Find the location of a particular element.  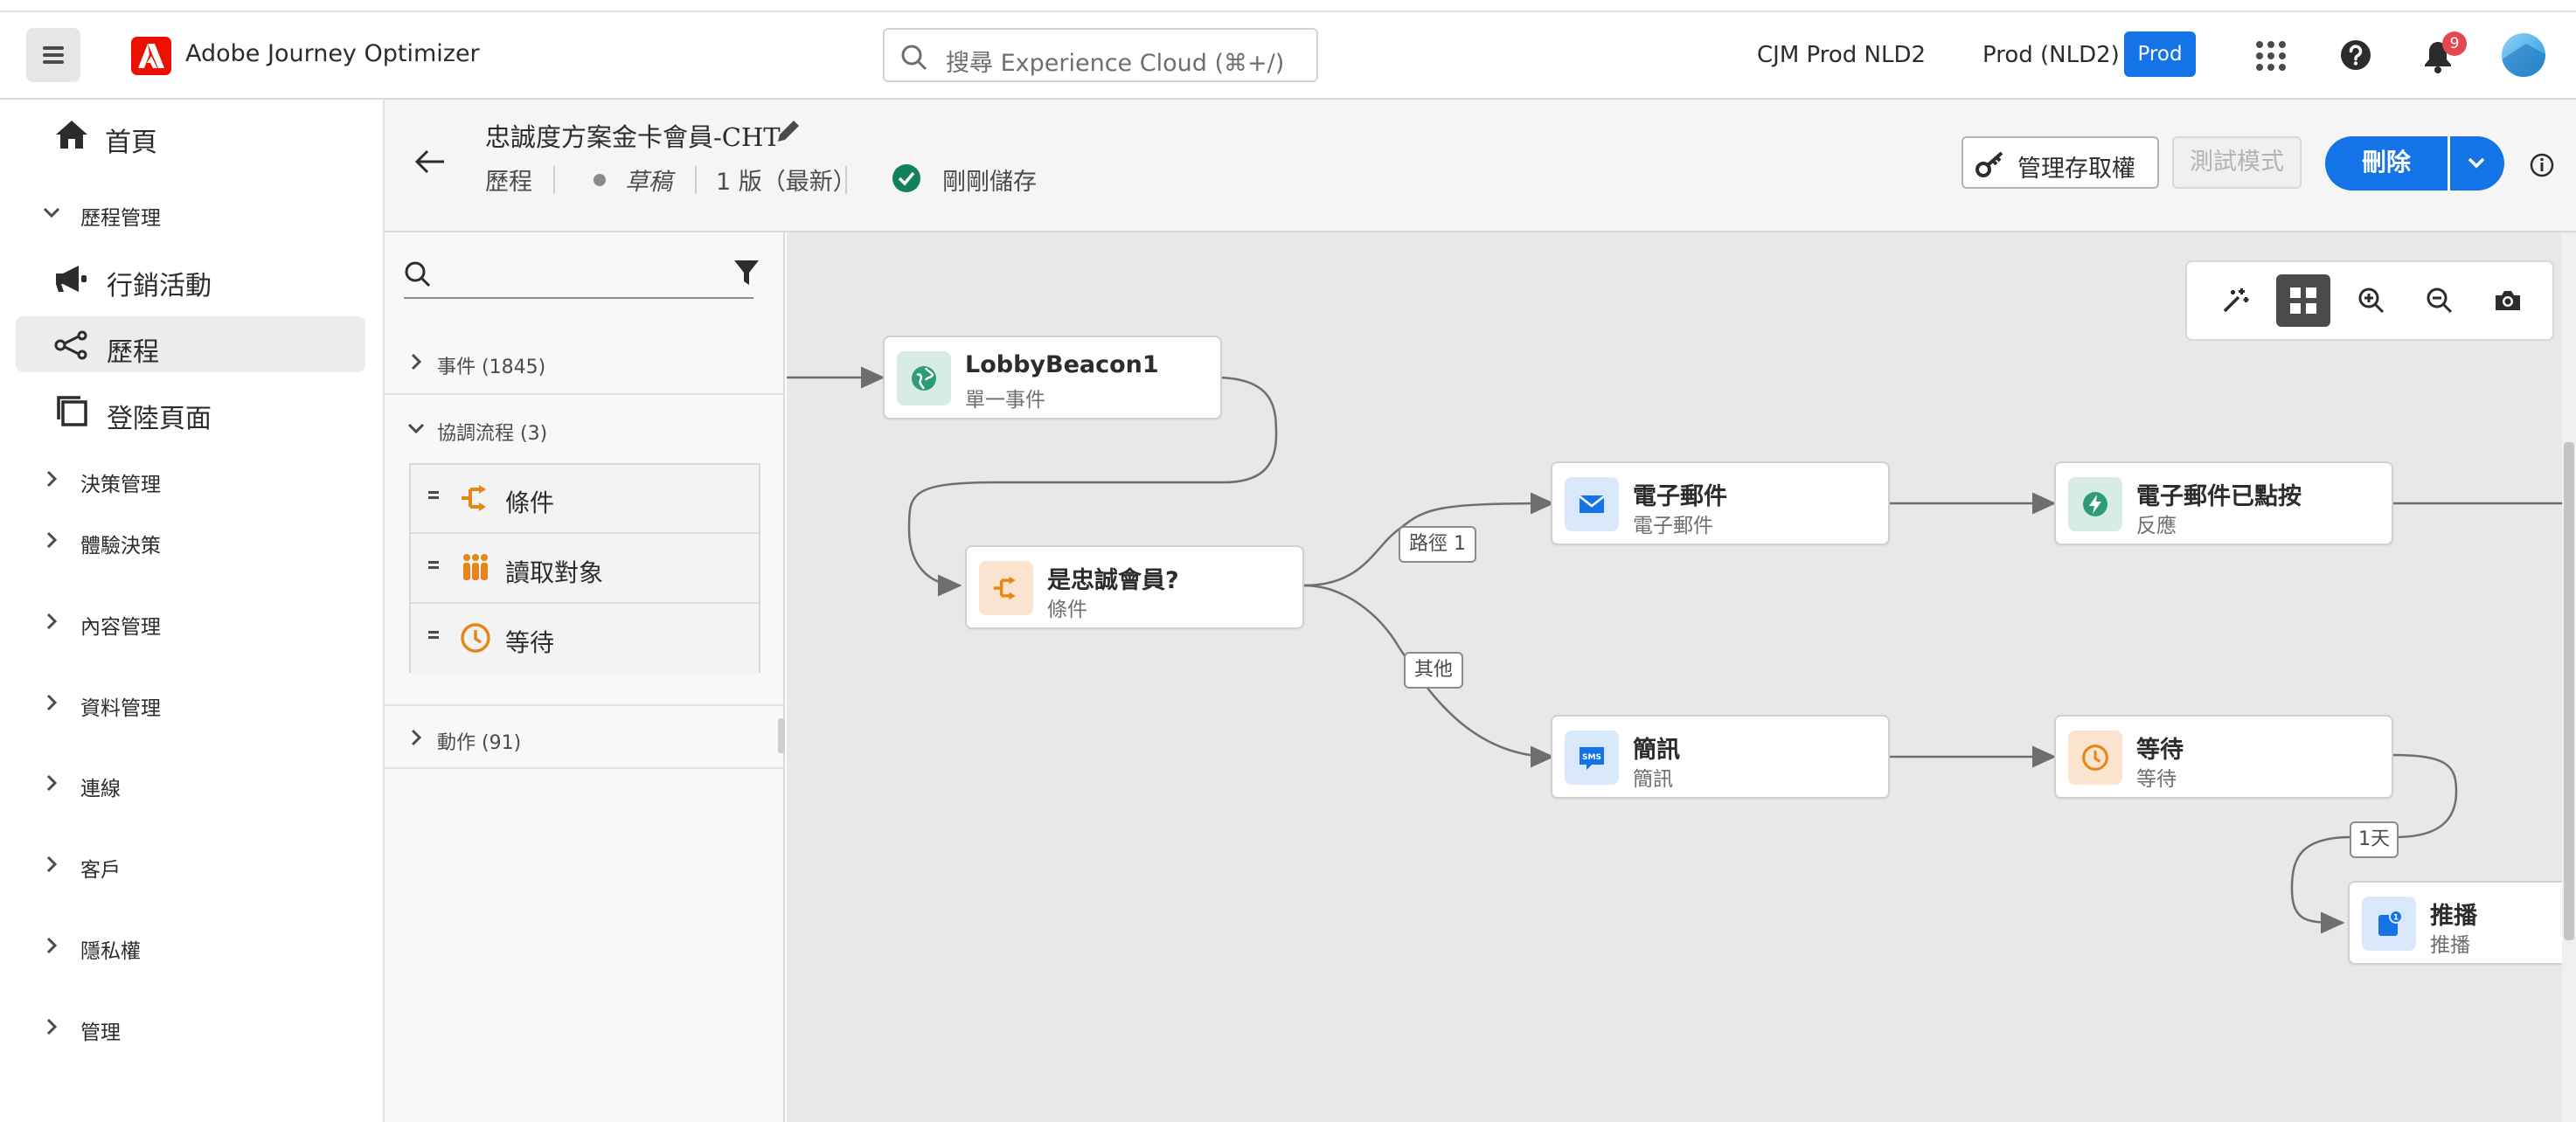

nav-group-customers: 客戶 is located at coordinates (201, 865).